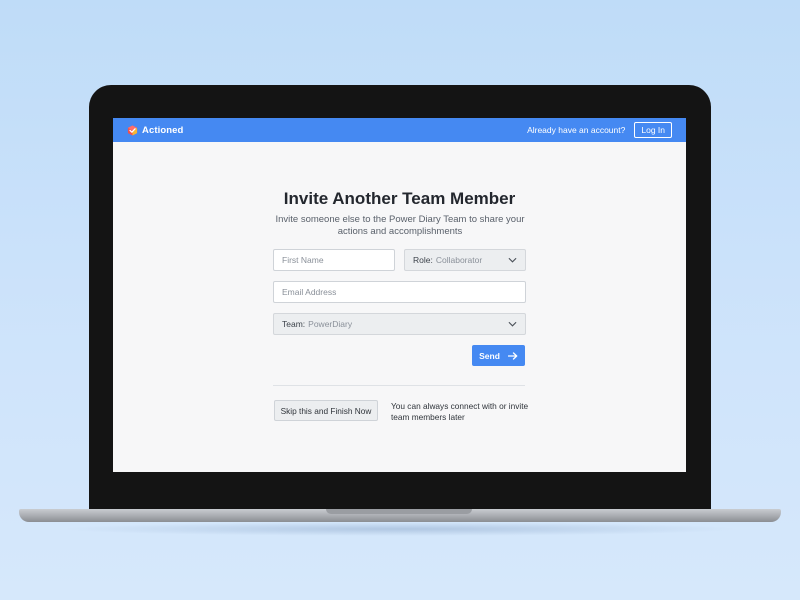 The image size is (800, 600). Describe the element at coordinates (400, 529) in the screenshot. I see `laptop-shadow` at that location.